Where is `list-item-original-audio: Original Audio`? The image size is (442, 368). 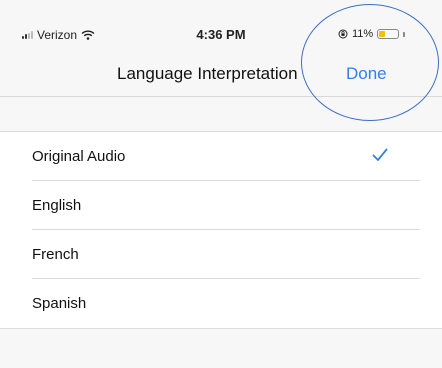 list-item-original-audio: Original Audio is located at coordinates (221, 156).